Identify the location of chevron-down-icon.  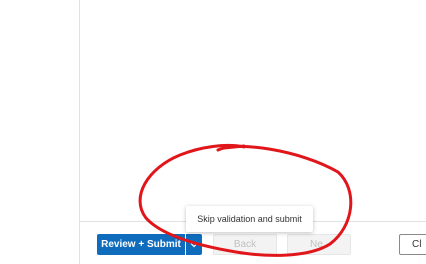
(194, 244).